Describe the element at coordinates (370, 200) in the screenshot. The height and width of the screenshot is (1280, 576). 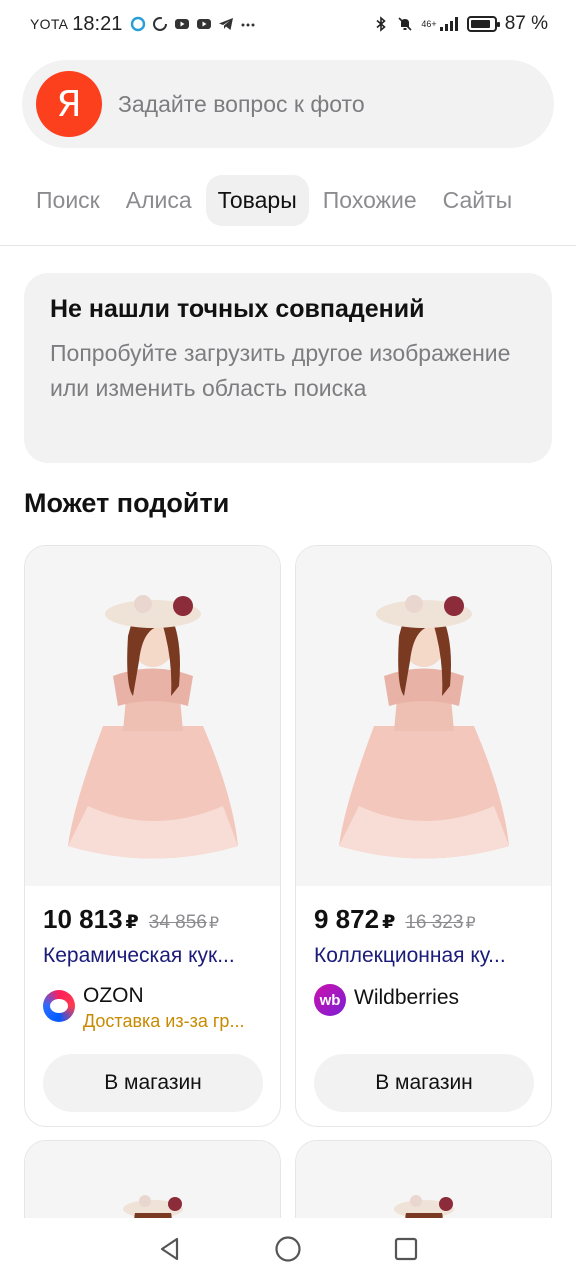
I see `tab-similar: Похожие` at that location.